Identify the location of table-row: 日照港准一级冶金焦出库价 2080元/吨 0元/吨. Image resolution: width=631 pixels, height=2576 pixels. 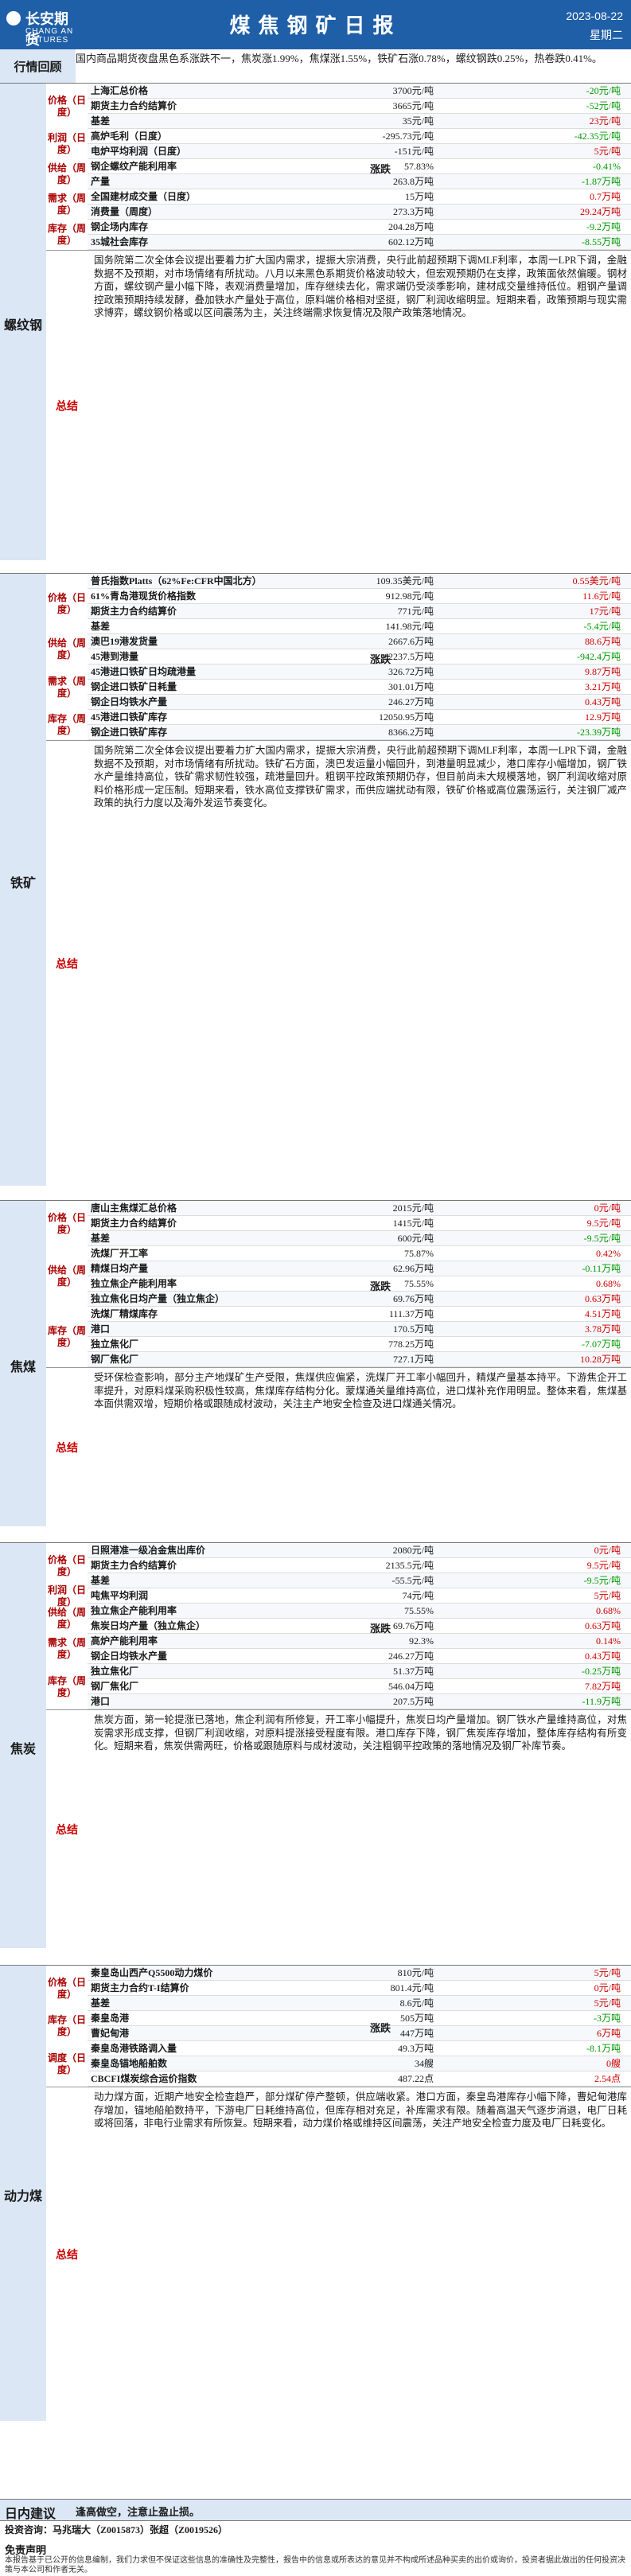
(359, 1550).